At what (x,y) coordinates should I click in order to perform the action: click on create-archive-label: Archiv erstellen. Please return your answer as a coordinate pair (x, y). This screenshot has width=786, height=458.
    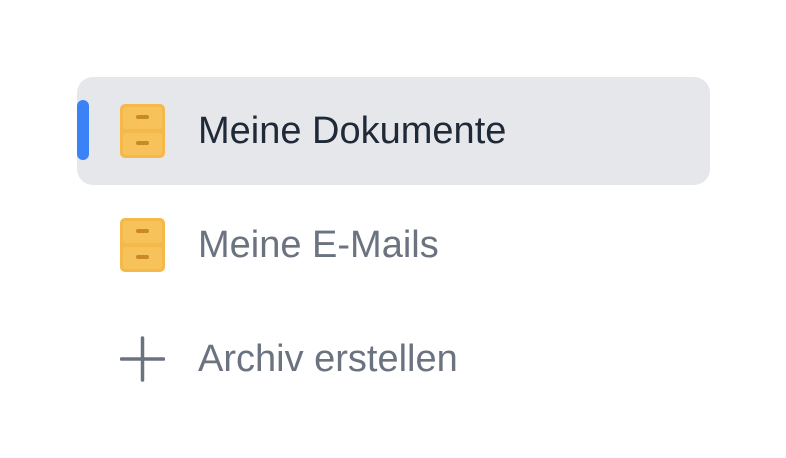
    Looking at the image, I should click on (328, 359).